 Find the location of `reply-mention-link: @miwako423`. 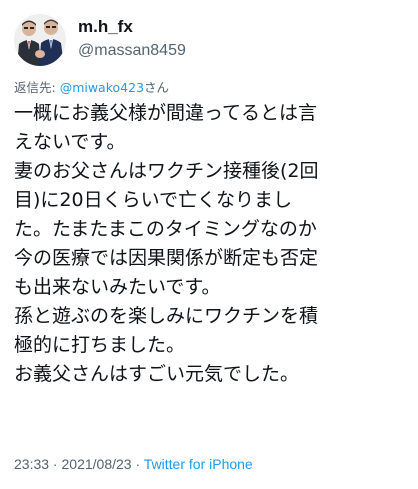

reply-mention-link: @miwako423 is located at coordinates (102, 87).